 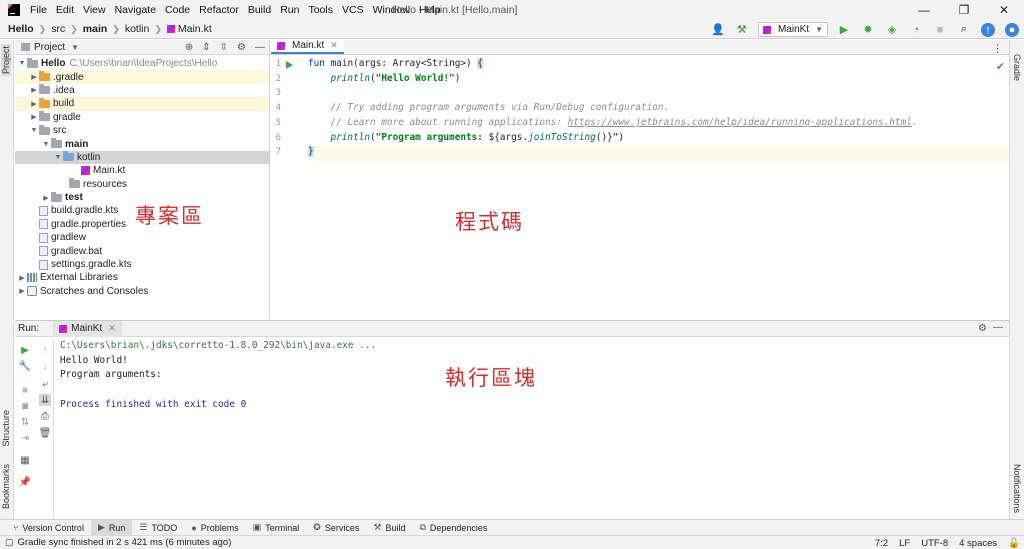 What do you see at coordinates (1017, 67) in the screenshot?
I see `gradle-tool-tab: Gradle` at bounding box center [1017, 67].